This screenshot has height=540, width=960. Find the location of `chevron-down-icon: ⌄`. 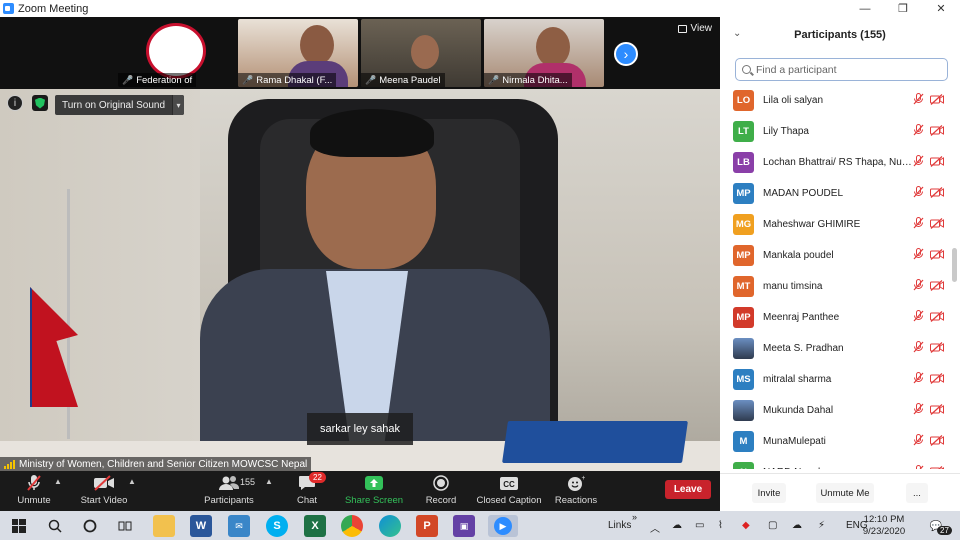

chevron-down-icon: ⌄ is located at coordinates (737, 33).